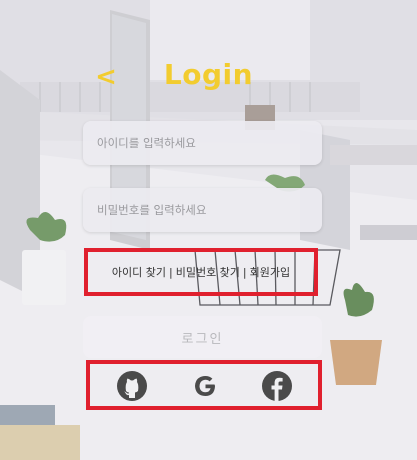 This screenshot has height=460, width=417. I want to click on github-login-button, so click(132, 386).